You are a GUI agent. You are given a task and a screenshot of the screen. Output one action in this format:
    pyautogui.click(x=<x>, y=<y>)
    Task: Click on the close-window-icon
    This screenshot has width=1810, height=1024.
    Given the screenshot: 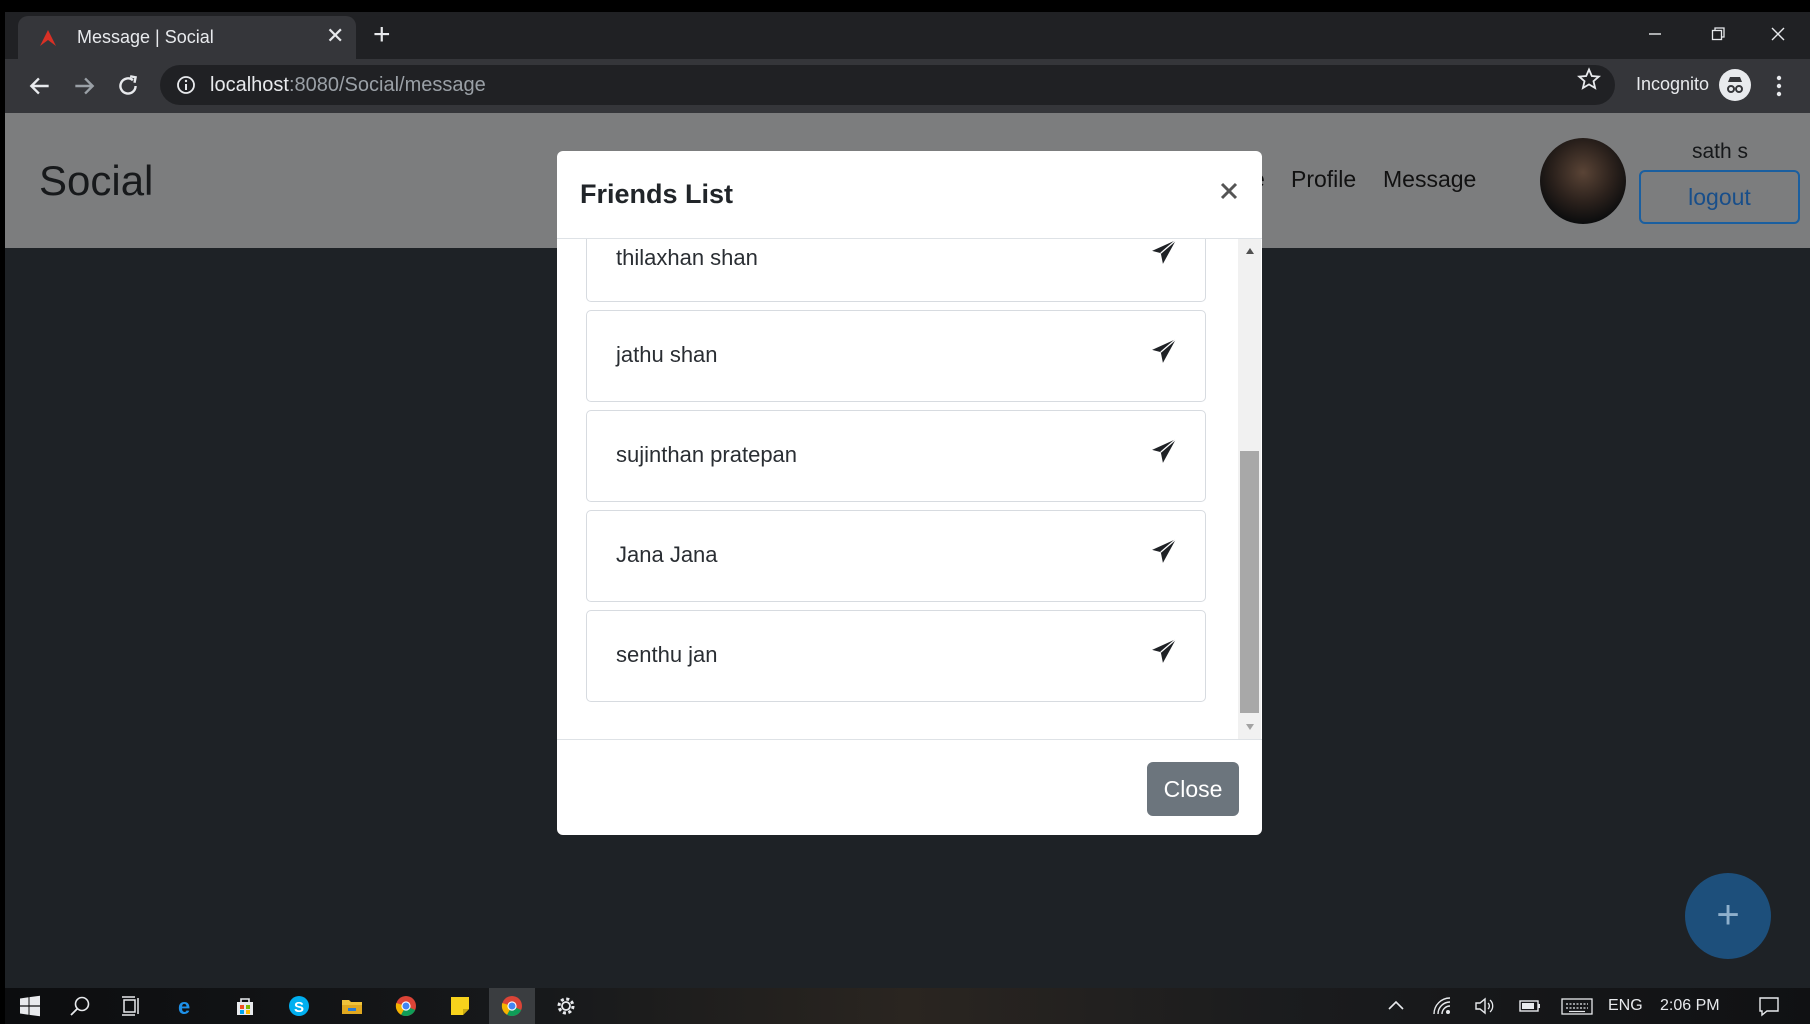 What is the action you would take?
    pyautogui.click(x=1778, y=34)
    